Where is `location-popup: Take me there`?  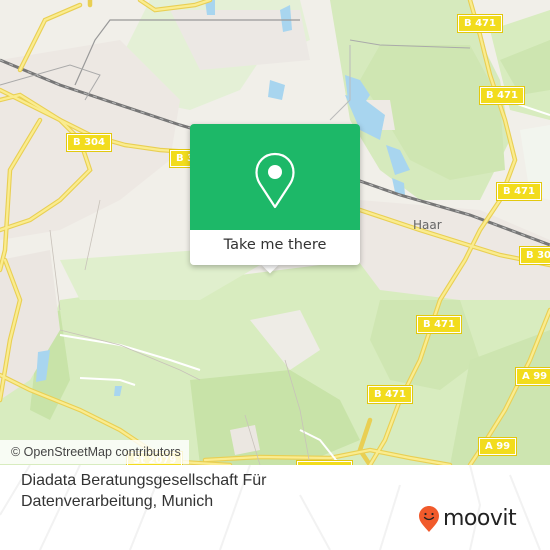 location-popup: Take me there is located at coordinates (275, 194).